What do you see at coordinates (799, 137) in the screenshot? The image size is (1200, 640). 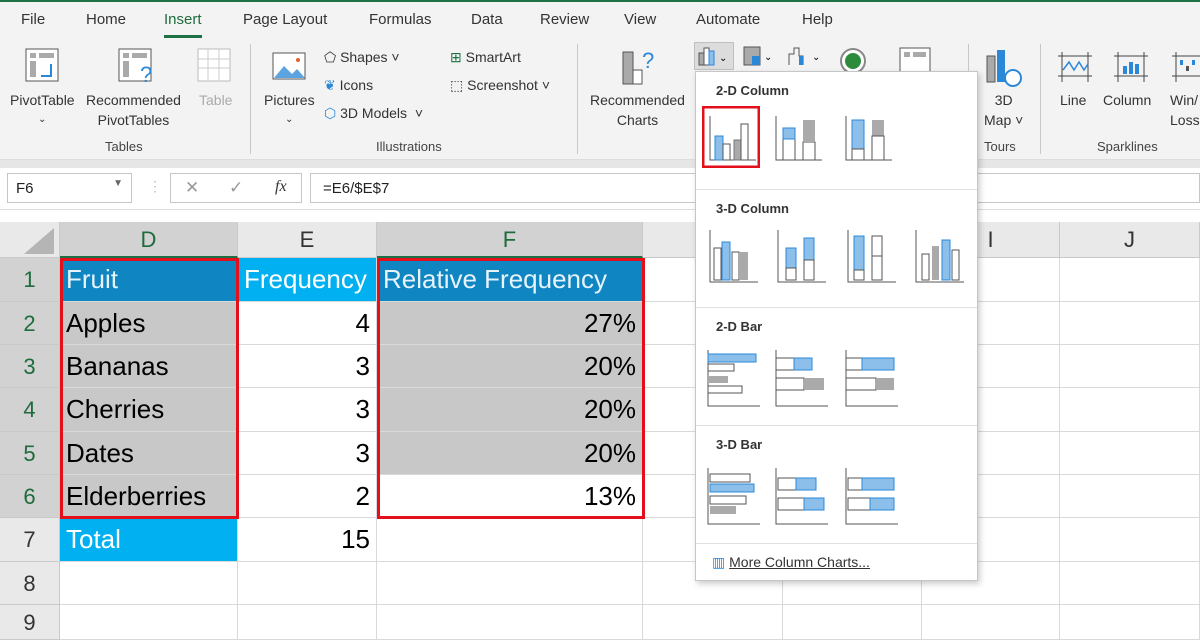 I see `stacked-column-option` at bounding box center [799, 137].